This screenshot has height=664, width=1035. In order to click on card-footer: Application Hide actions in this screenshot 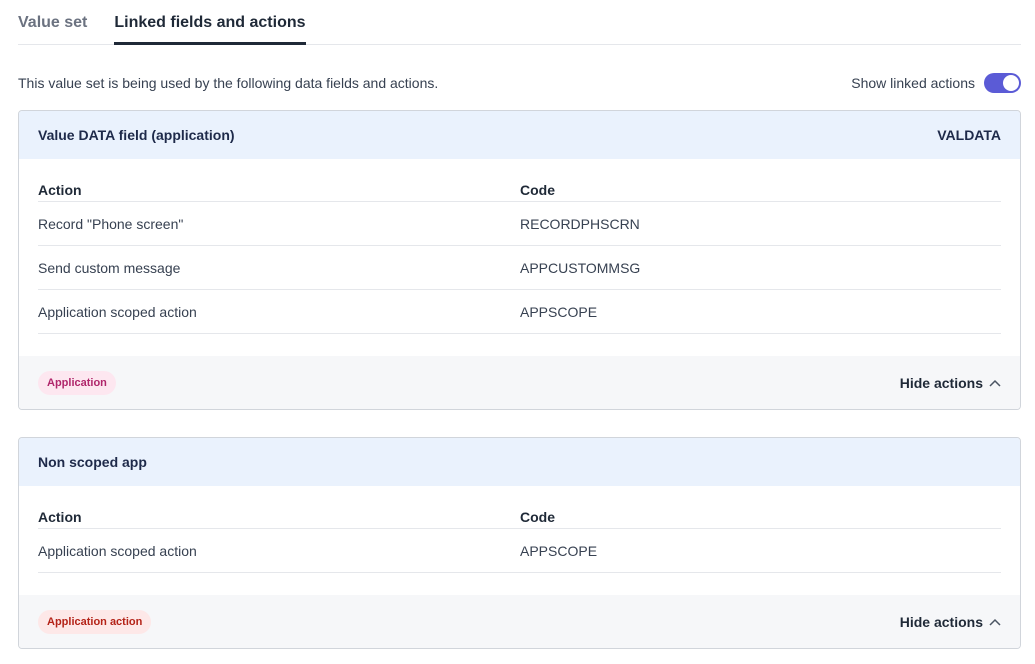, I will do `click(519, 382)`.